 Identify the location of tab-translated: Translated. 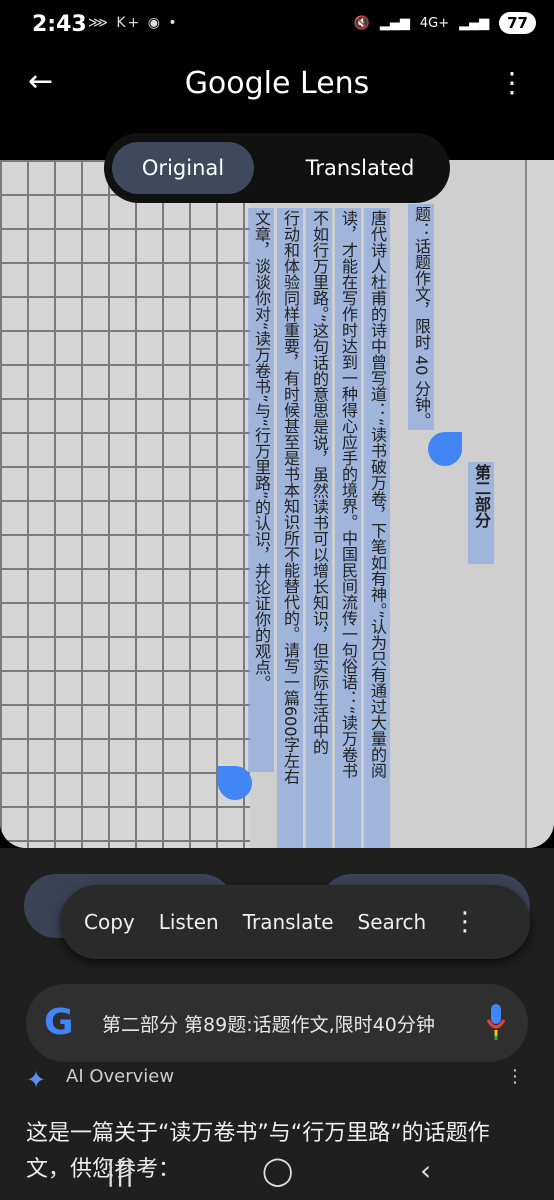
(360, 168).